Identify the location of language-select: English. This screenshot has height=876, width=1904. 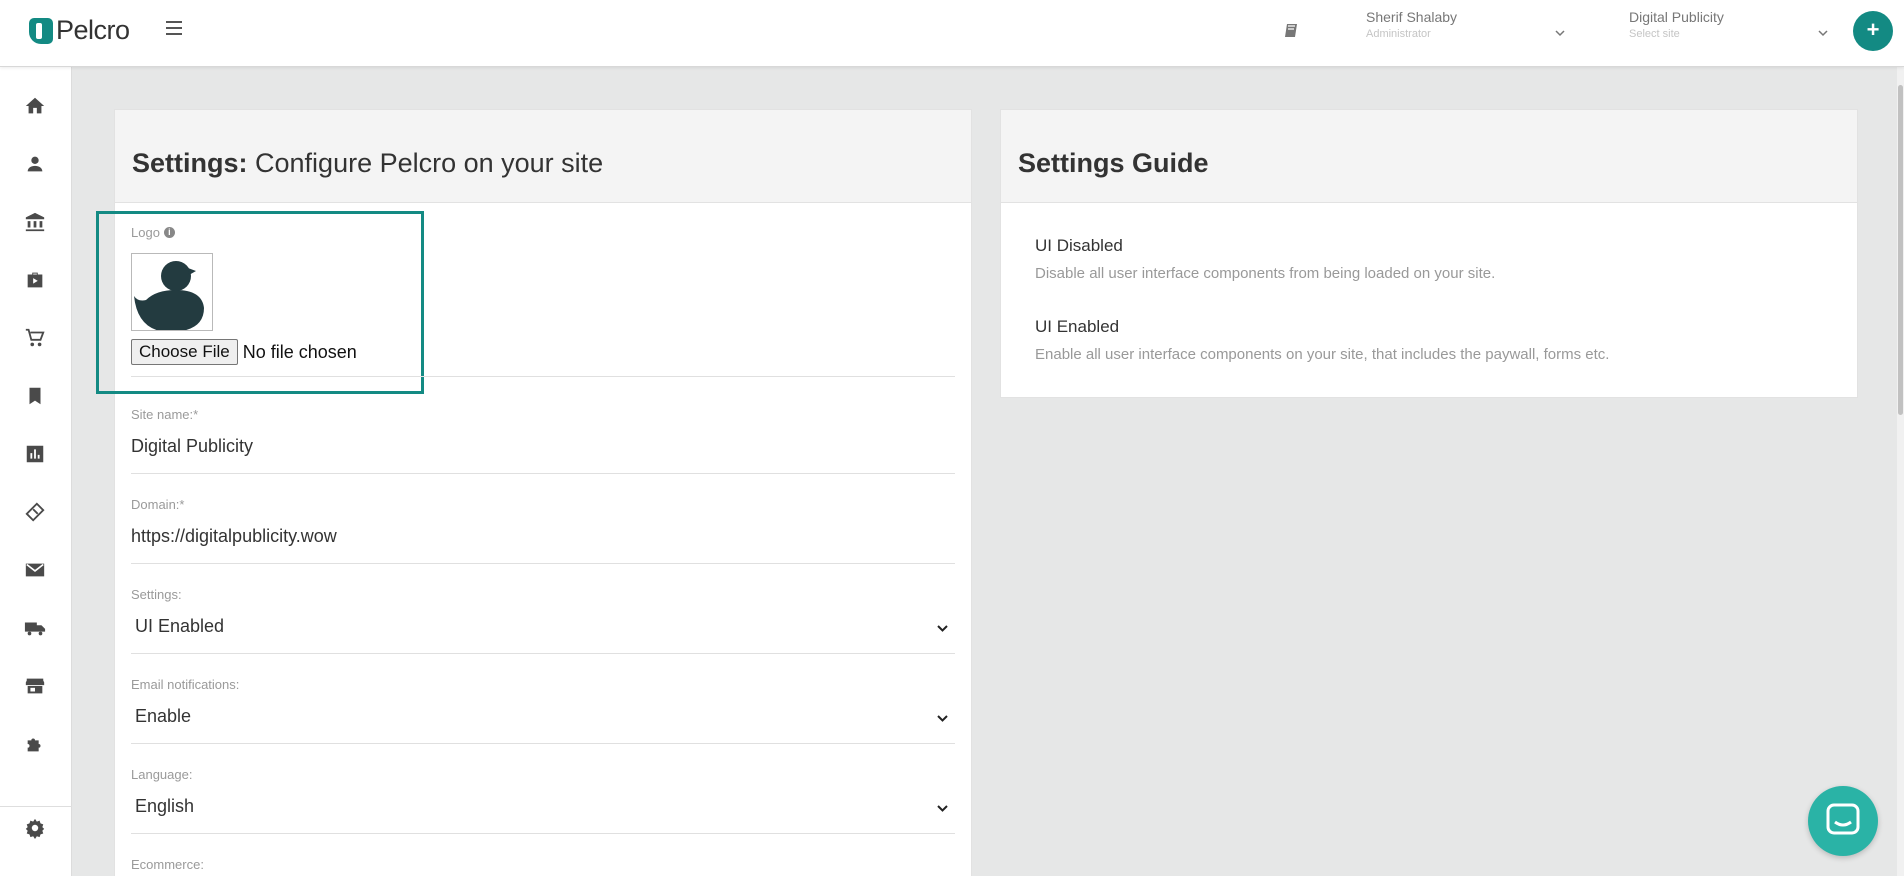
(543, 806).